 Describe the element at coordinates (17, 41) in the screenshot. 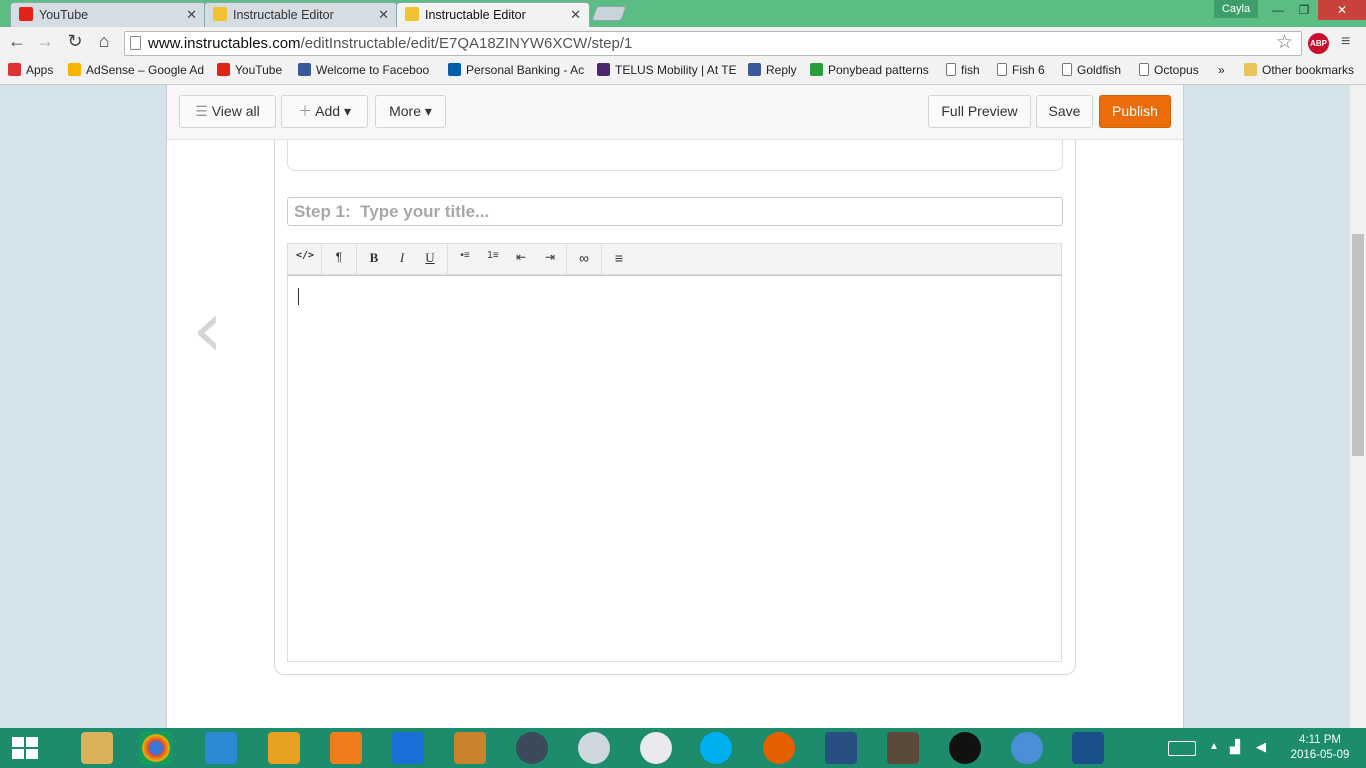

I see `back-icon: ←` at that location.